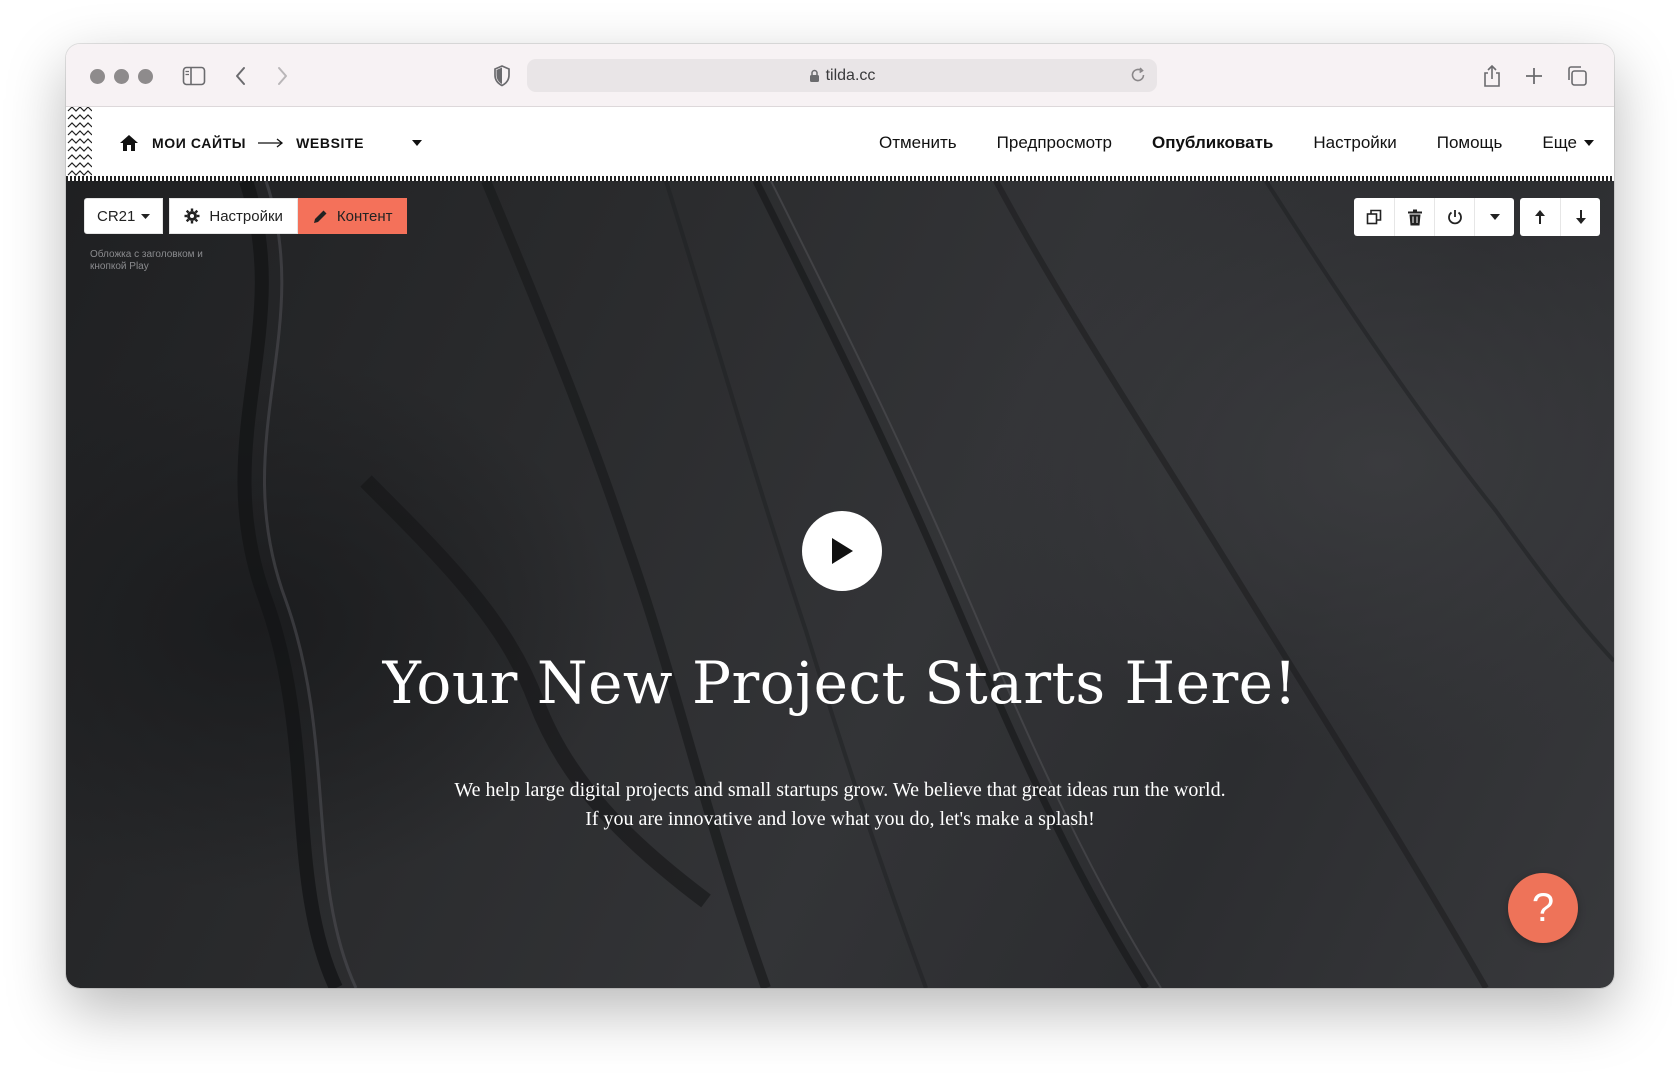 Image resolution: width=1680 pixels, height=1076 pixels. Describe the element at coordinates (129, 143) in the screenshot. I see `home-icon` at that location.